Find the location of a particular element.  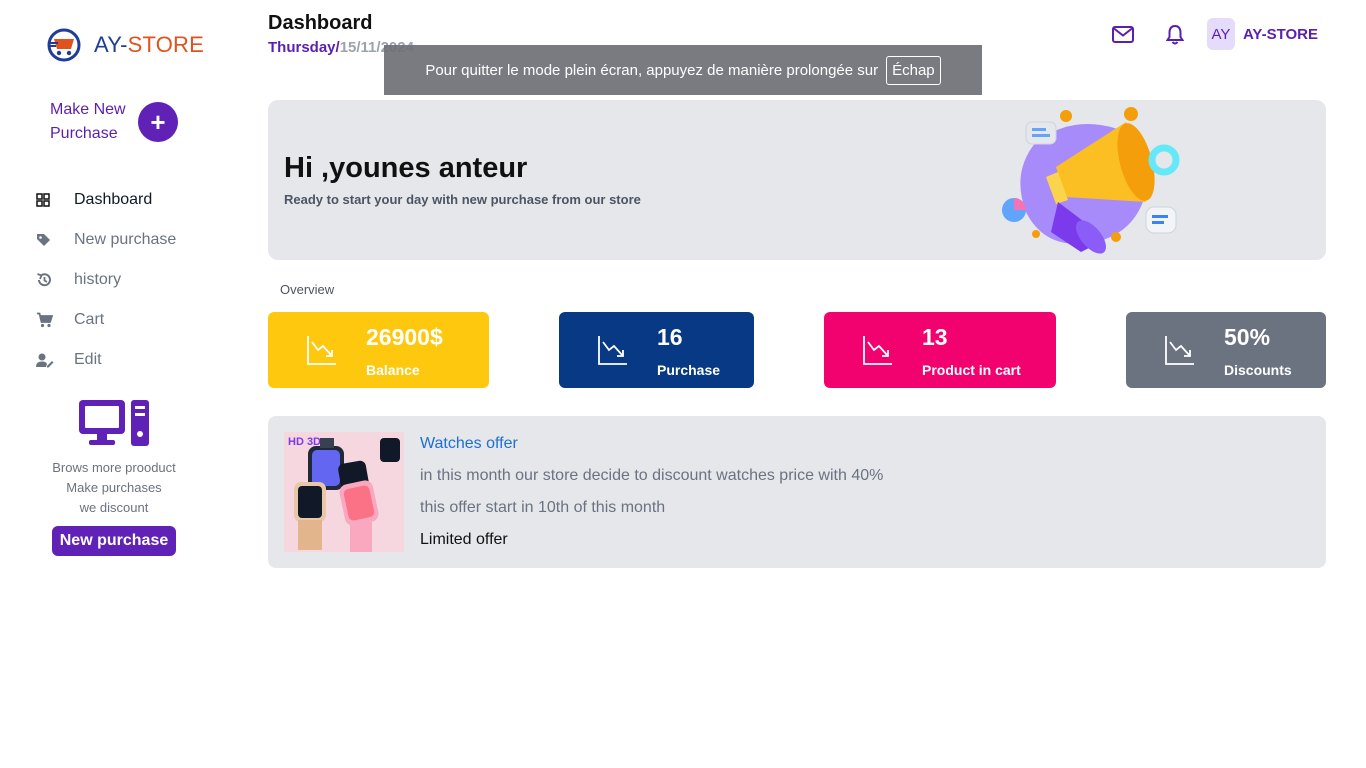

cart-icon is located at coordinates (55, 320).